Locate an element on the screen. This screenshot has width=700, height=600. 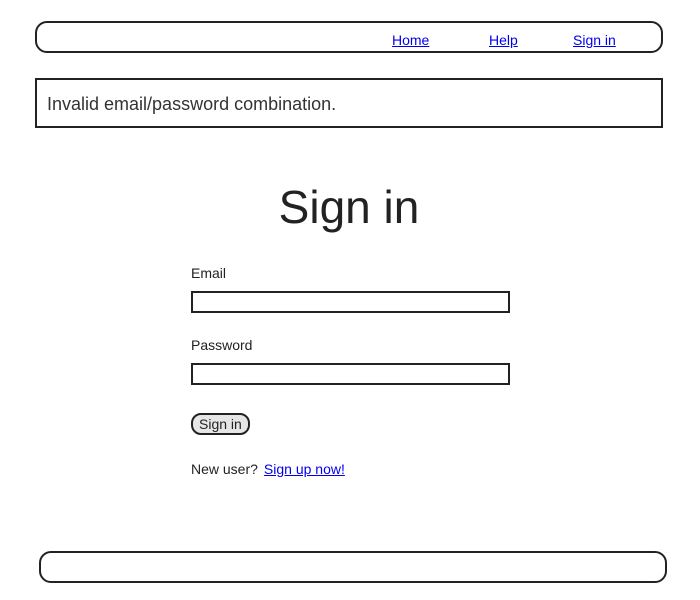
email-field is located at coordinates (350, 302).